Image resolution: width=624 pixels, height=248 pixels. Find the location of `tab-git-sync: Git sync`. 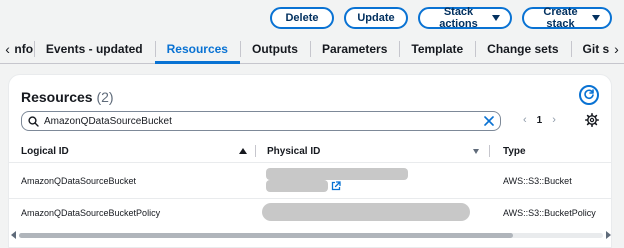

tab-git-sync: Git sync is located at coordinates (589, 48).